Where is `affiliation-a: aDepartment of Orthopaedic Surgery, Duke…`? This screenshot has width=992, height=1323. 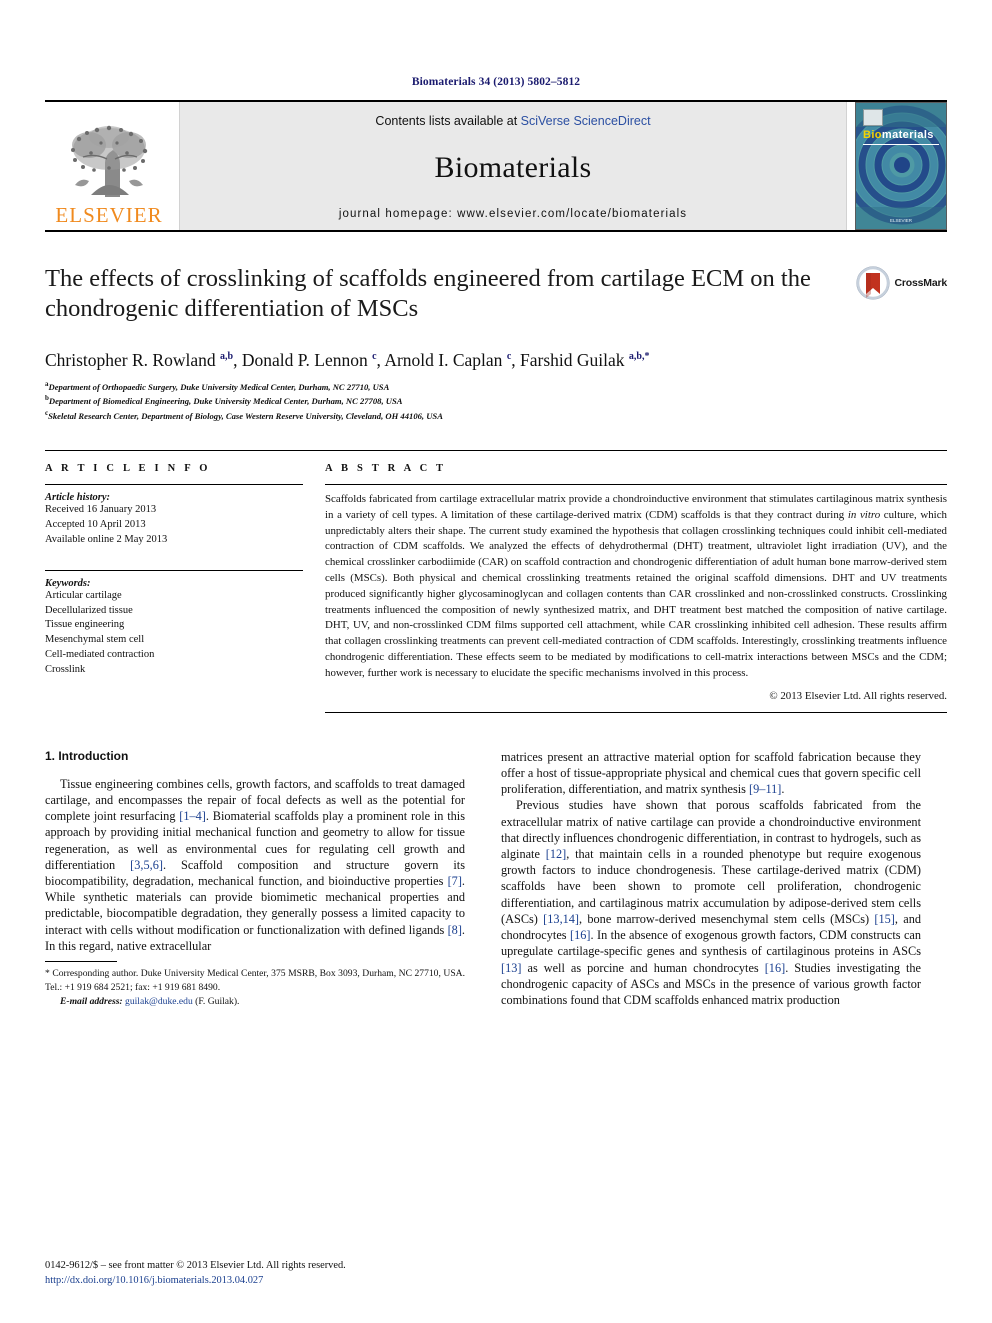
affiliation-a: aDepartment of Orthopaedic Surgery, Duke… is located at coordinates (496, 386).